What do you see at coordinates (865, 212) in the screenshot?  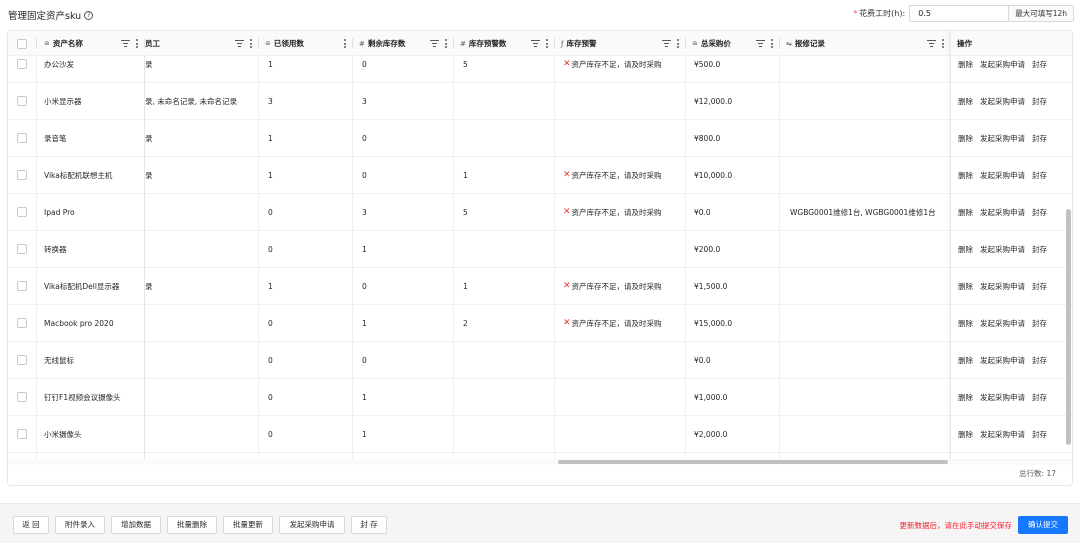 I see `cell-repair: WGBG0001维修1台, WGBG0001维修1台` at bounding box center [865, 212].